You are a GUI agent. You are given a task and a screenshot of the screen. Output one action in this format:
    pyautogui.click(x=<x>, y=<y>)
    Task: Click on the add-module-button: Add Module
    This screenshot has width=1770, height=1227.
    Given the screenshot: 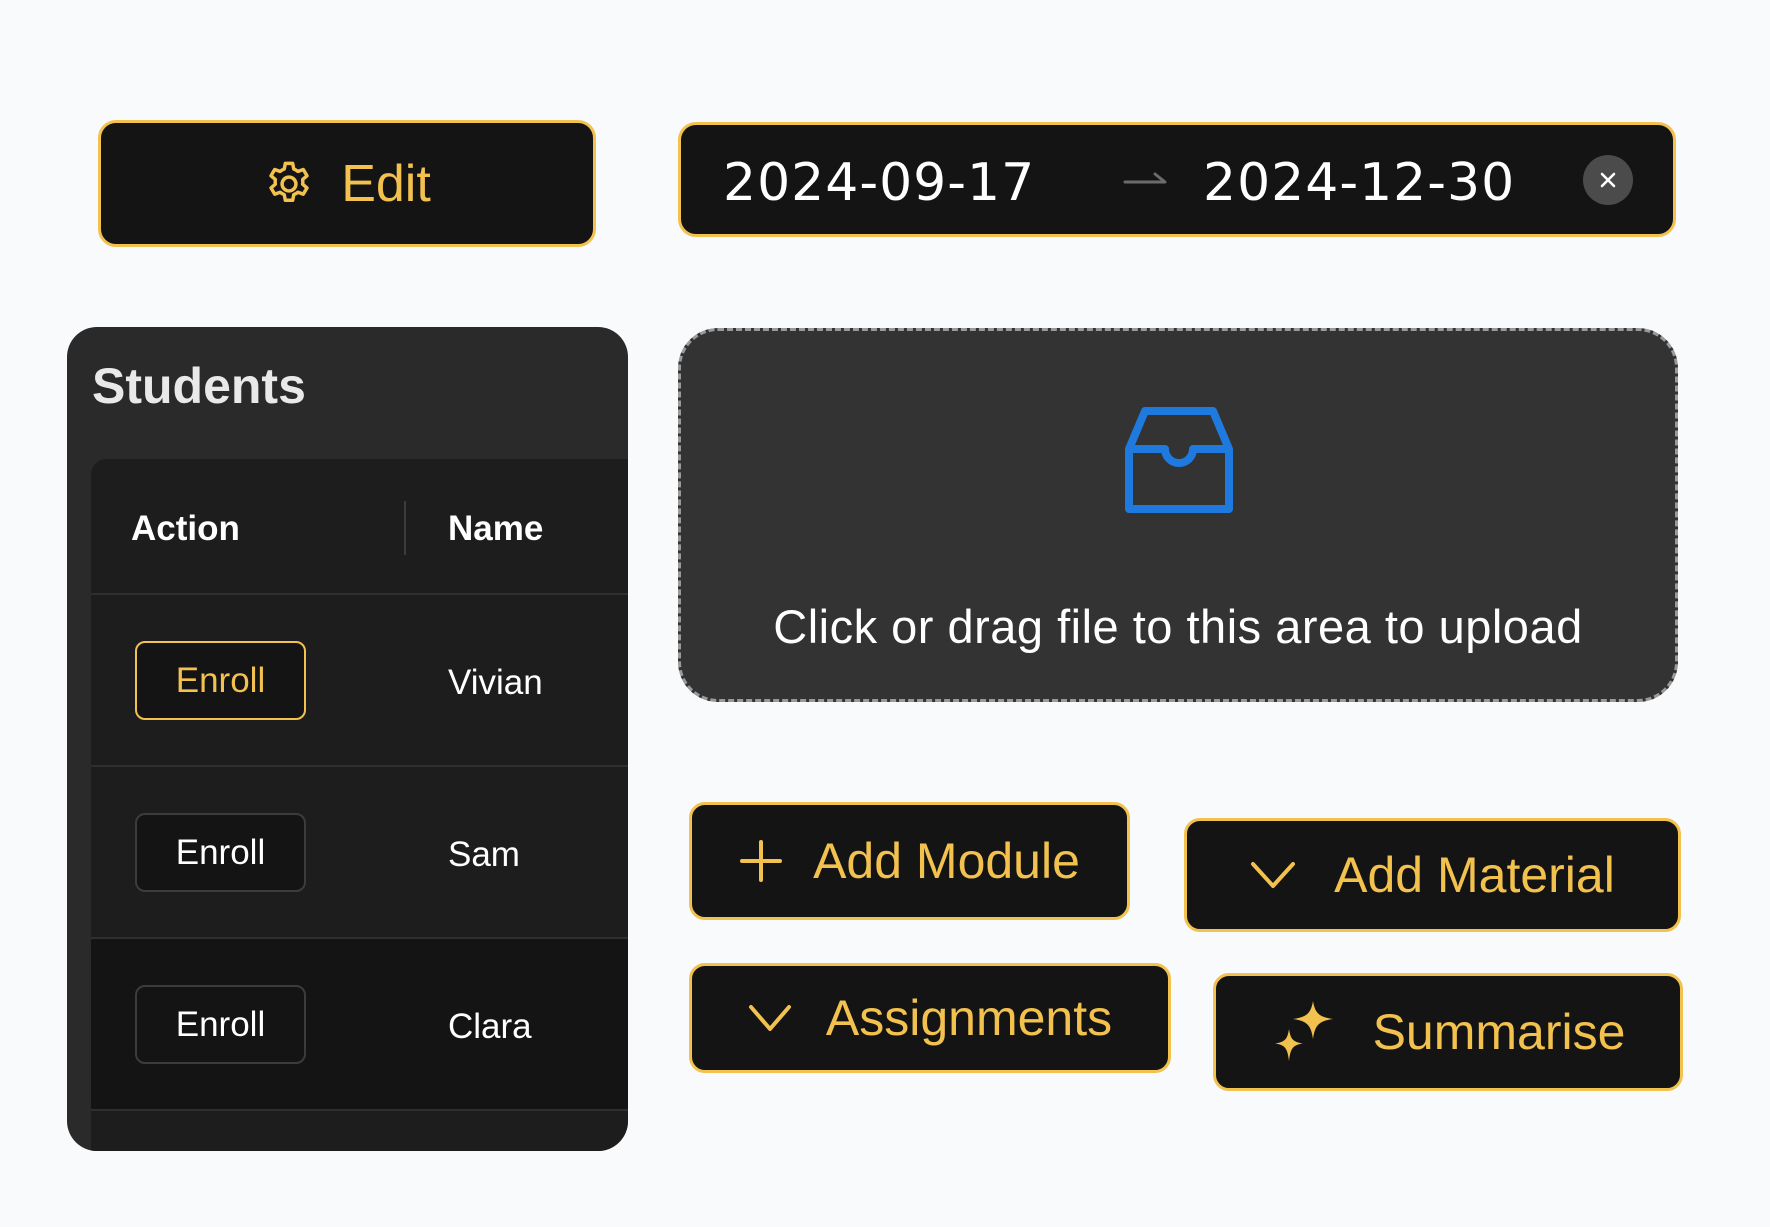 What is the action you would take?
    pyautogui.click(x=909, y=861)
    